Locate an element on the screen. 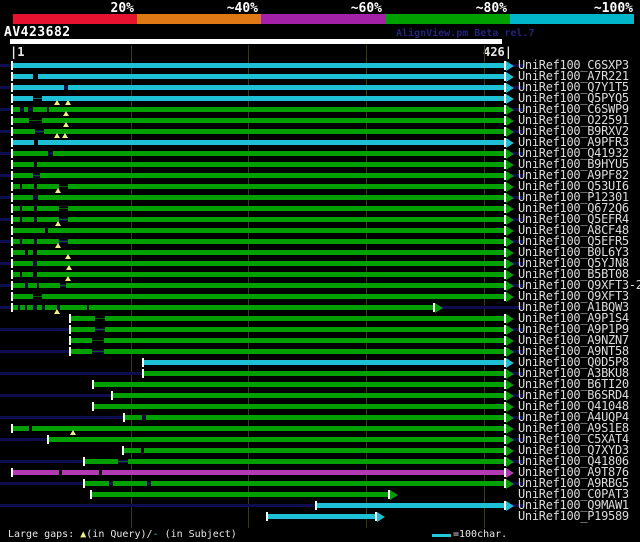 The height and width of the screenshot is (542, 640). hit-label: UniRef100_P19589 is located at coordinates (573, 516).